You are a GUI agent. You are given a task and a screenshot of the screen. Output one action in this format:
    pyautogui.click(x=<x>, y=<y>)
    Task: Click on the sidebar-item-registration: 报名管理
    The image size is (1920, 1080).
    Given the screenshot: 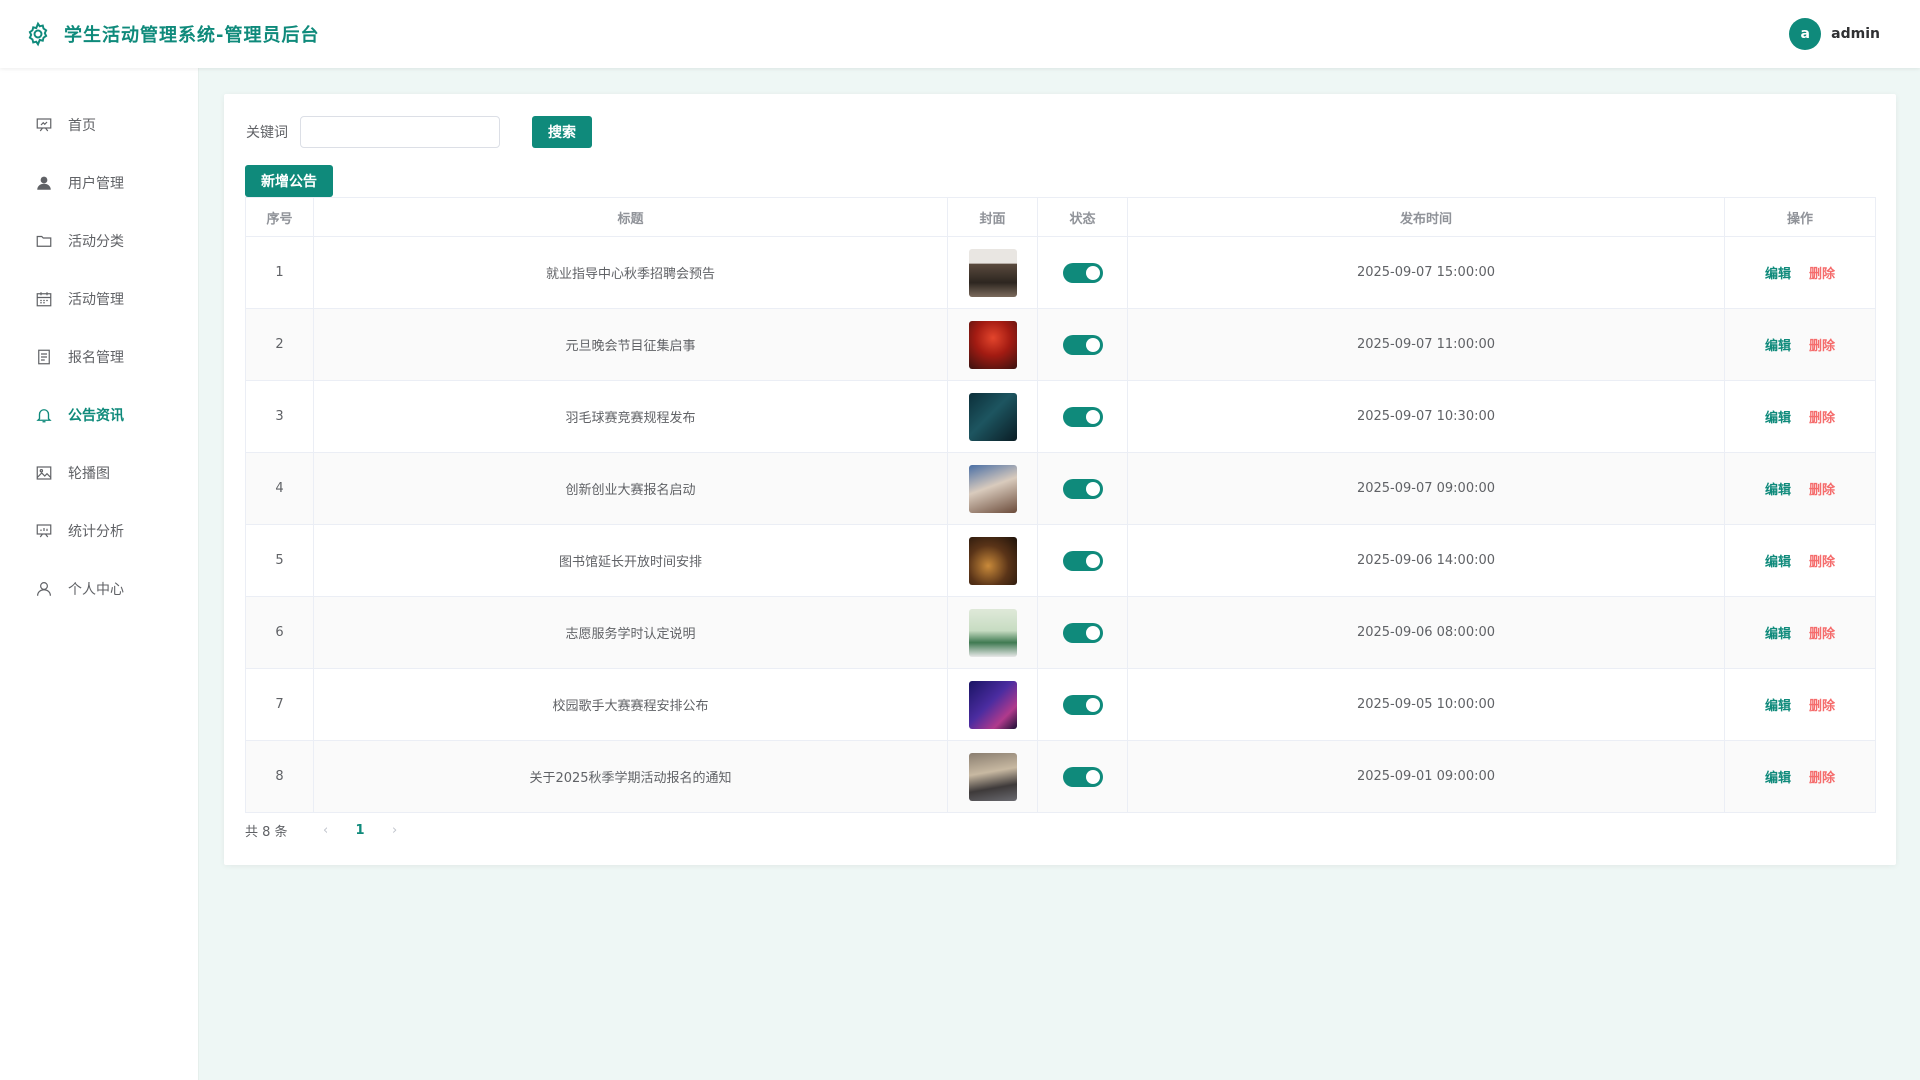 What is the action you would take?
    pyautogui.click(x=99, y=357)
    